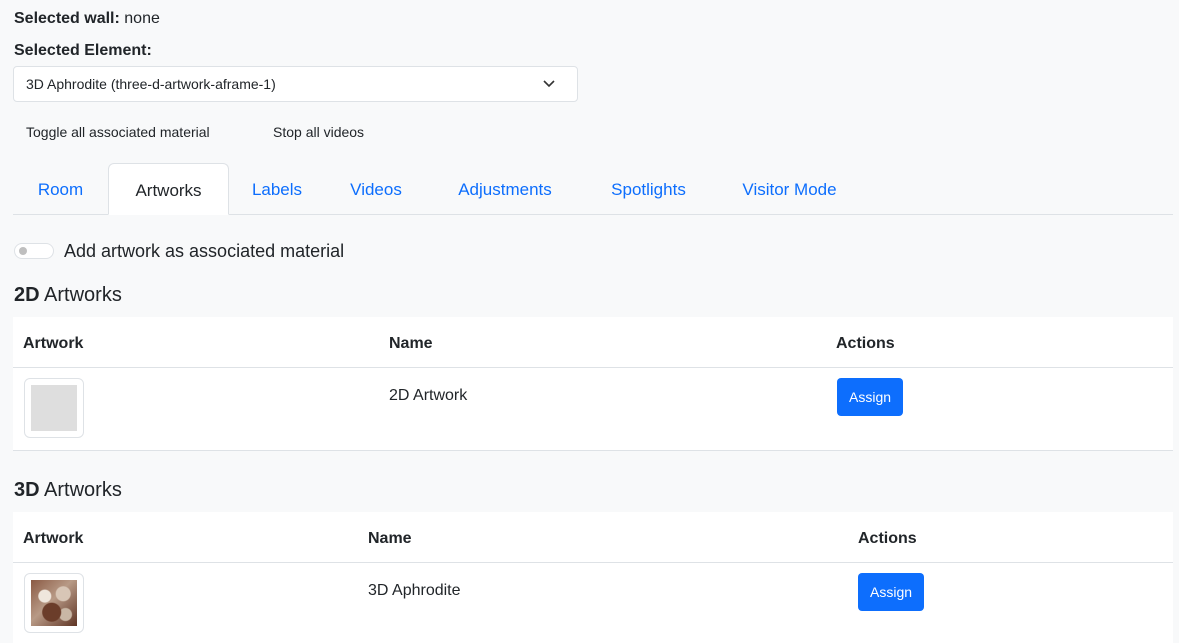 The image size is (1179, 643). Describe the element at coordinates (204, 251) in the screenshot. I see `associated-material-switch-label: Add artwork as associated material` at that location.